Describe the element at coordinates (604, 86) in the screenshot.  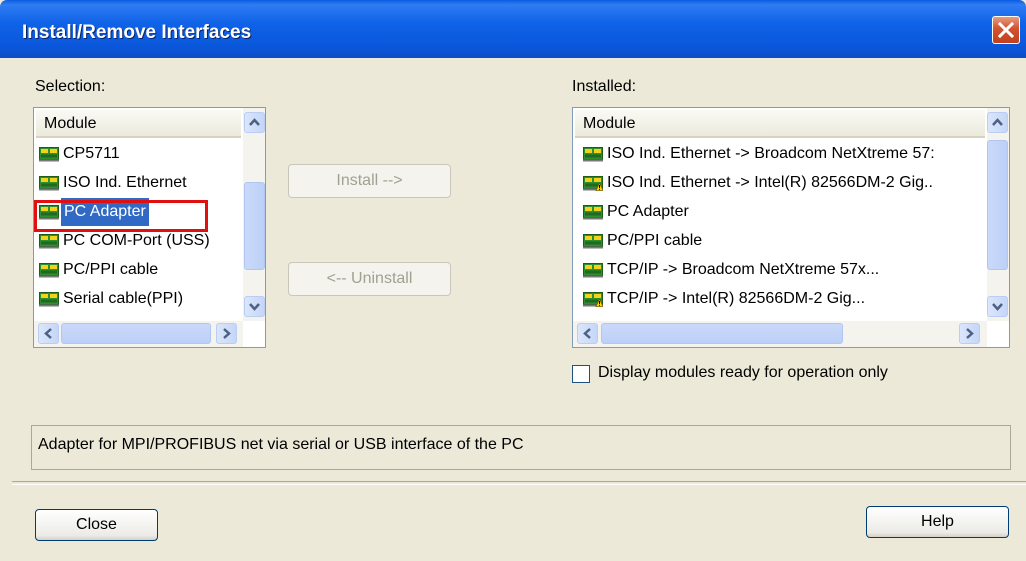
I see `installed-label: Installed:` at that location.